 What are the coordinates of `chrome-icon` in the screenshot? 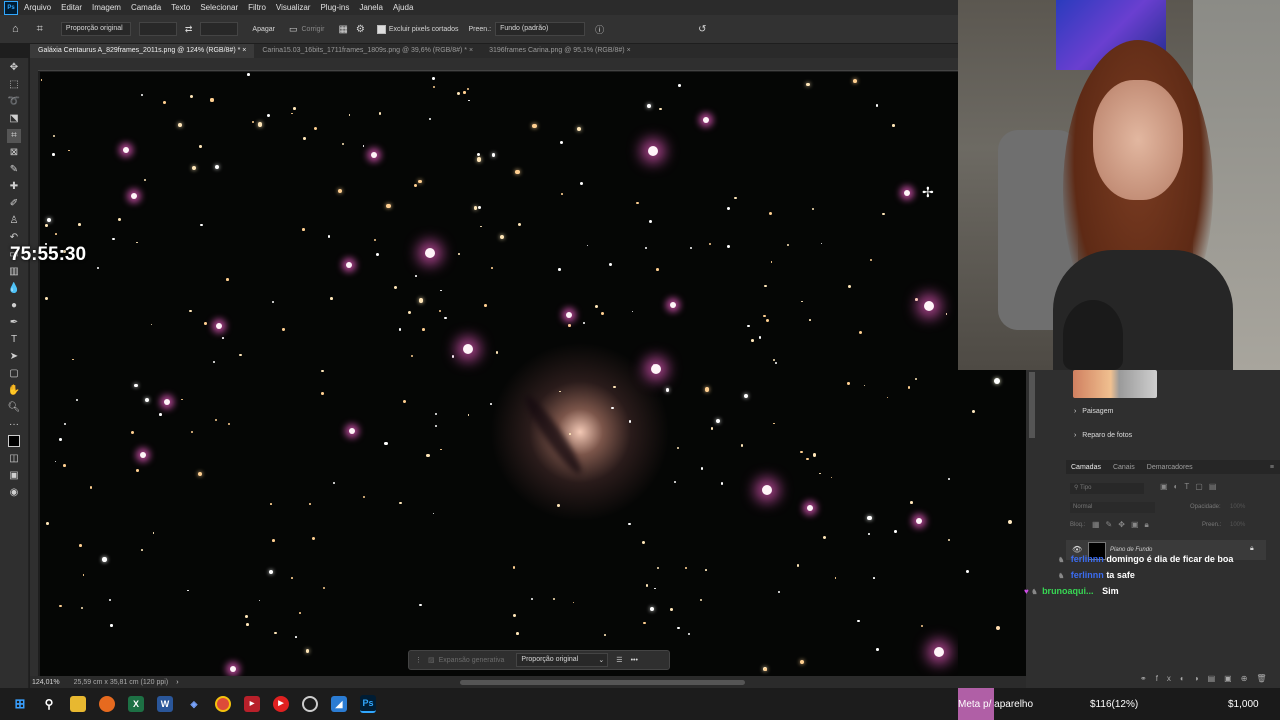 It's located at (223, 704).